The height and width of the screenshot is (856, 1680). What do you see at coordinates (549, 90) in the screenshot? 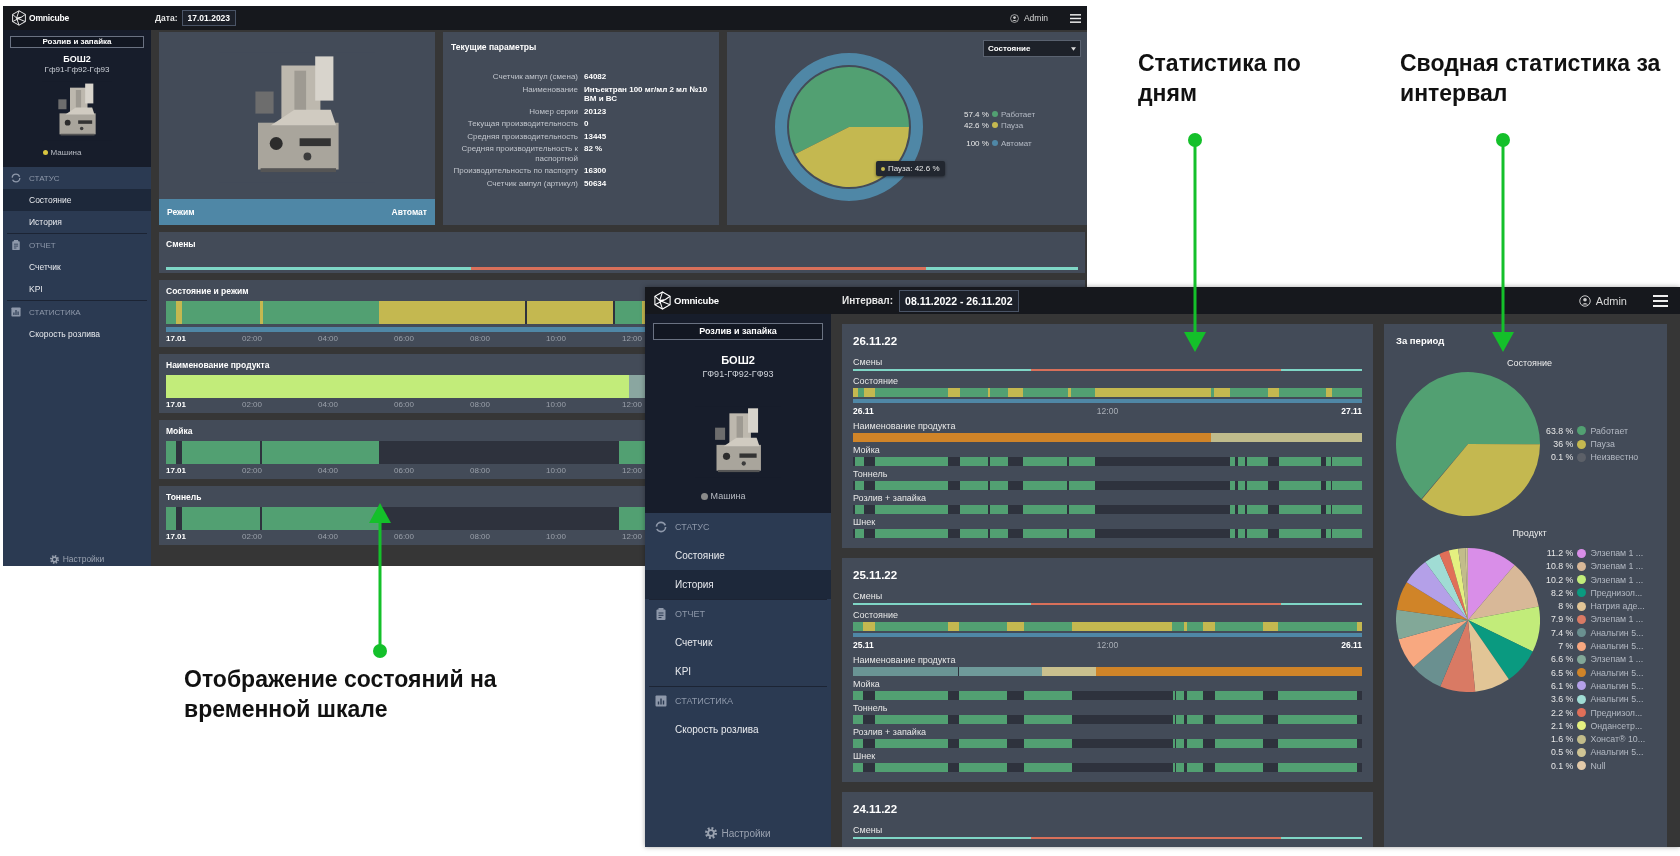
I see `param-label: Наименование` at bounding box center [549, 90].